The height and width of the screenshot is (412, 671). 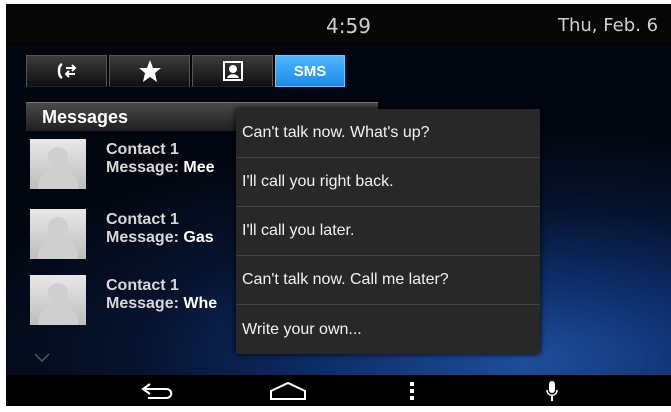 I want to click on home-button, so click(x=288, y=391).